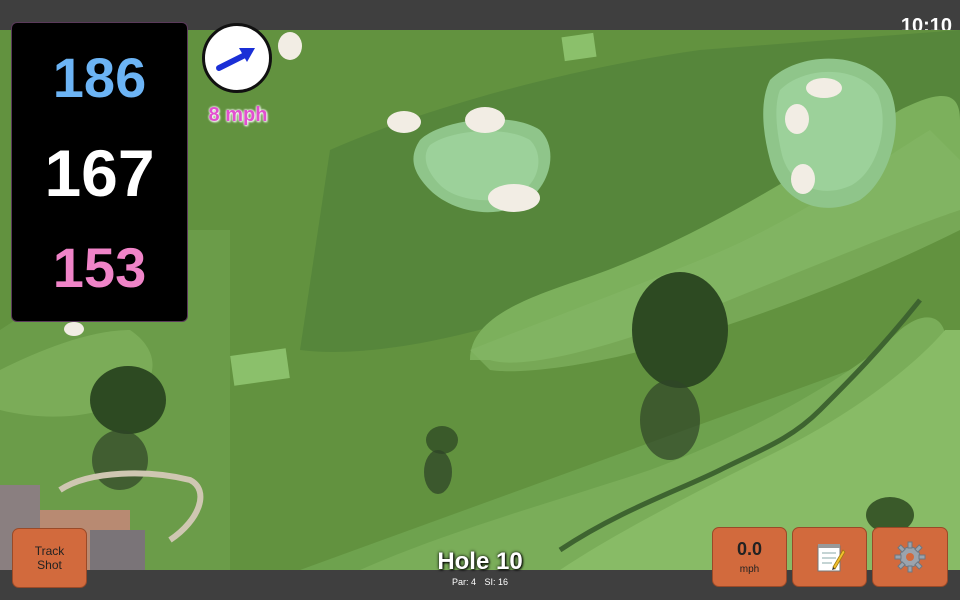 The height and width of the screenshot is (600, 960). I want to click on front-distance: 153, so click(99, 267).